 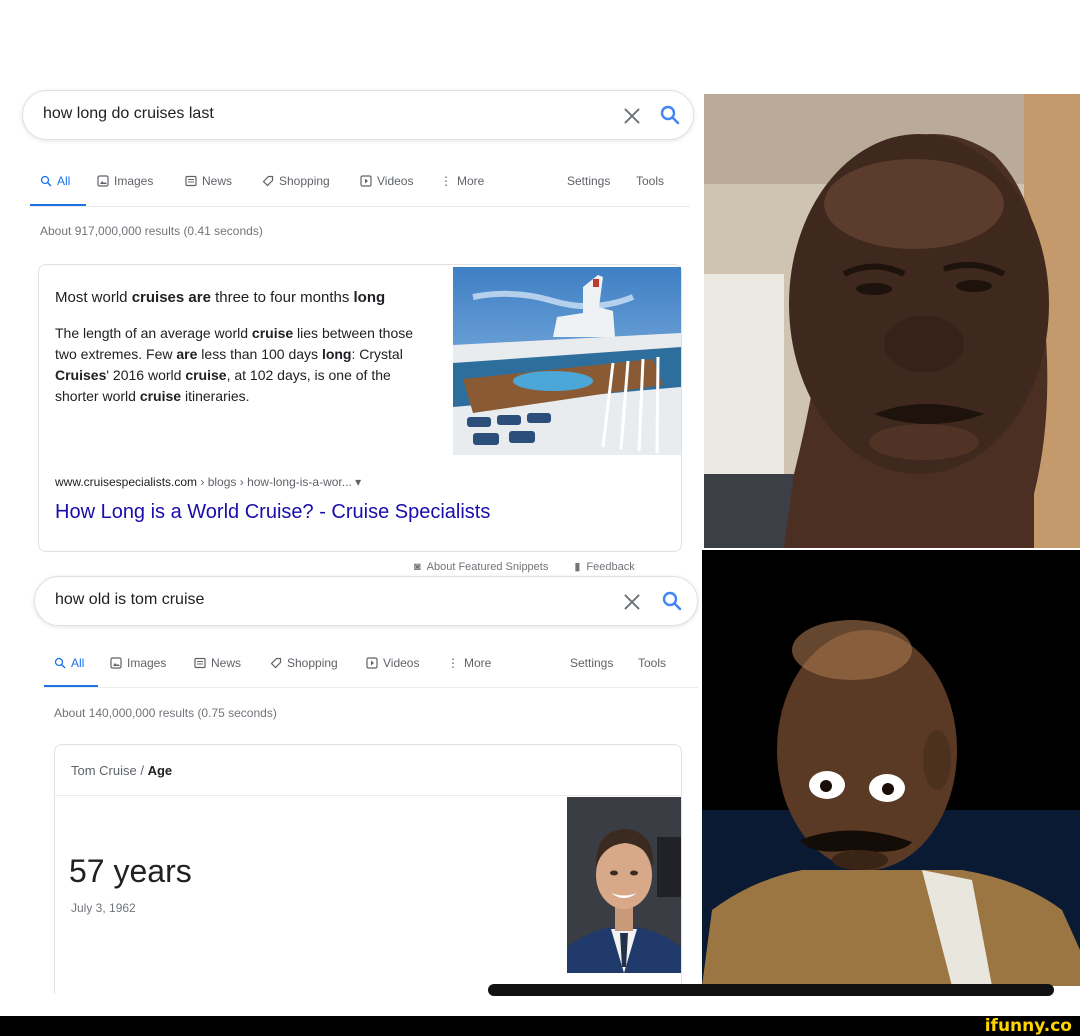 I want to click on knowledge-divider, so click(x=368, y=795).